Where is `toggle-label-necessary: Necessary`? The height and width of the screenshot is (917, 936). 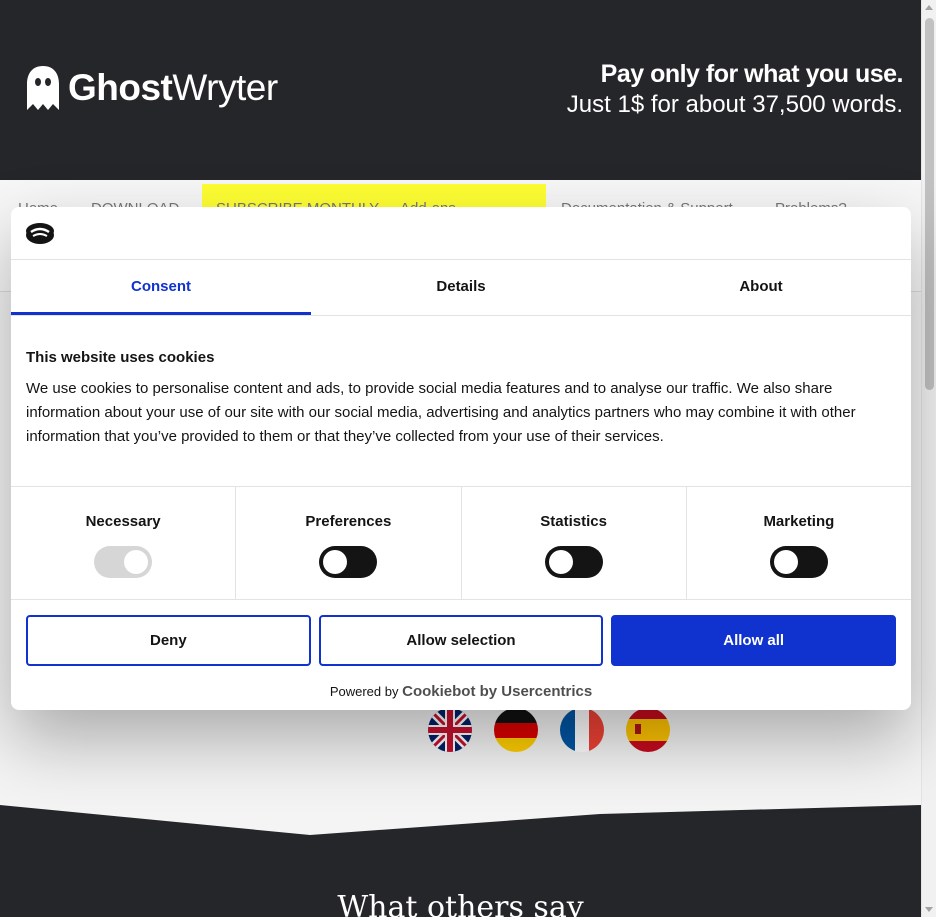 toggle-label-necessary: Necessary is located at coordinates (123, 521).